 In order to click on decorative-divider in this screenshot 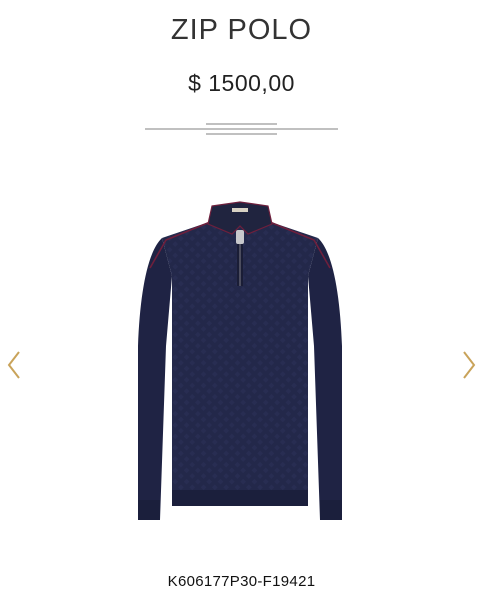, I will do `click(241, 129)`.